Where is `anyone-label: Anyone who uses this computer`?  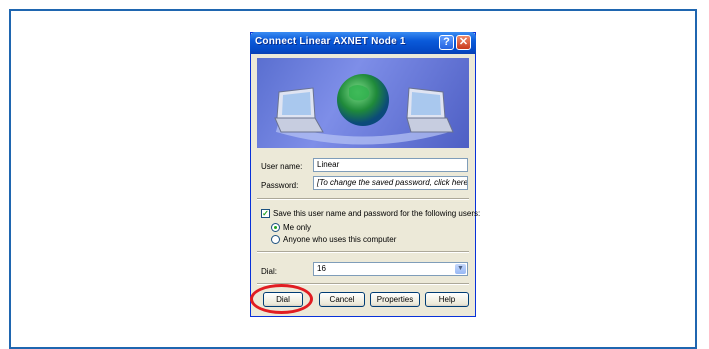
anyone-label: Anyone who uses this computer is located at coordinates (340, 239).